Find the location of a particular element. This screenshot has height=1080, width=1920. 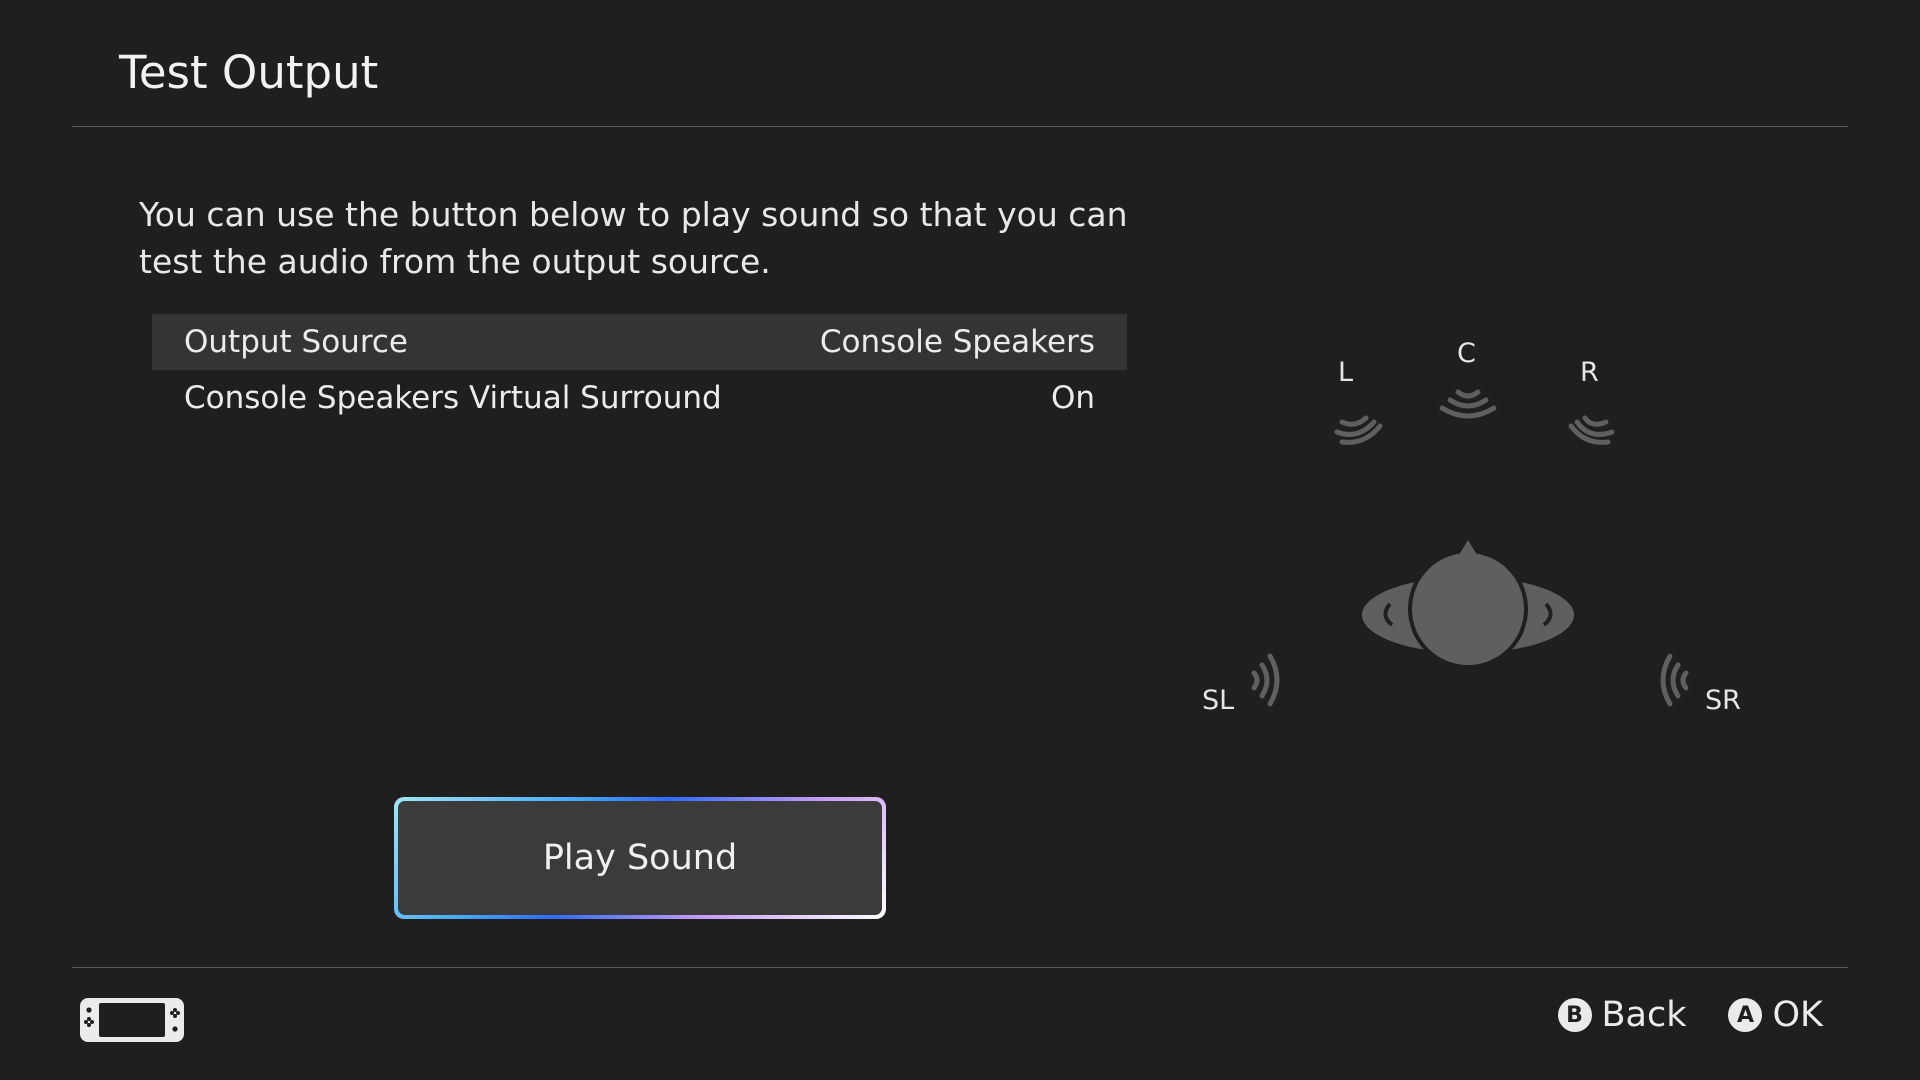

header-divider is located at coordinates (960, 126).